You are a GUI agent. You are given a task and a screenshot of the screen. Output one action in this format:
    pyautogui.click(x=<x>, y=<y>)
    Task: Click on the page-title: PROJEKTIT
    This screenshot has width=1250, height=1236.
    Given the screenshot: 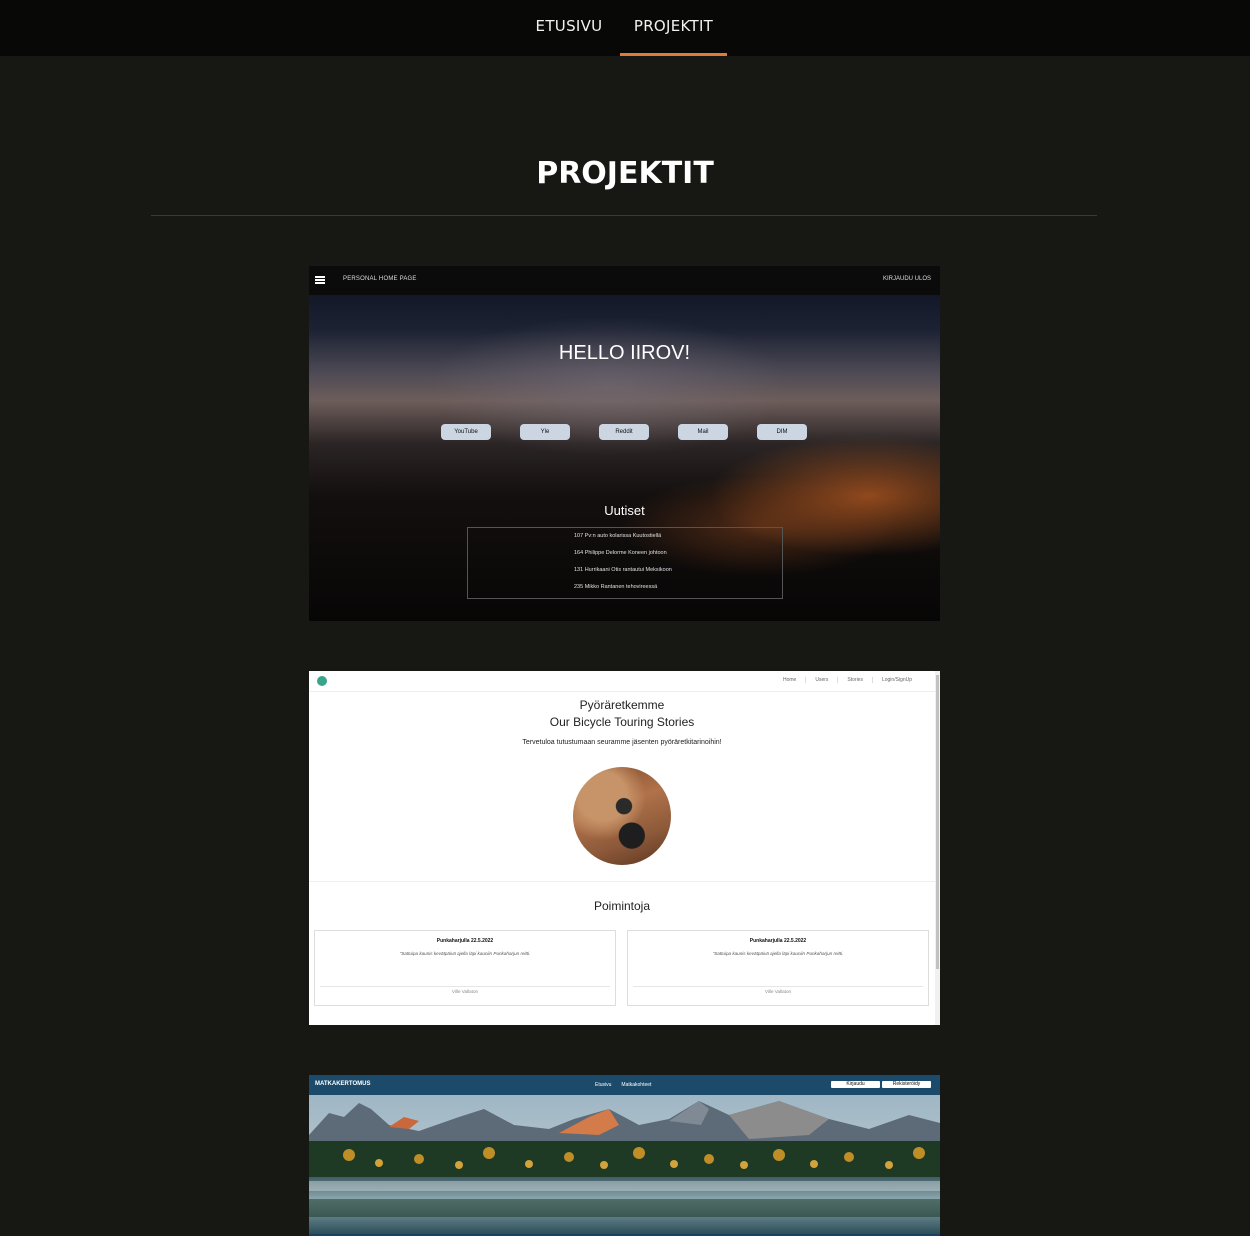 What is the action you would take?
    pyautogui.click(x=625, y=173)
    